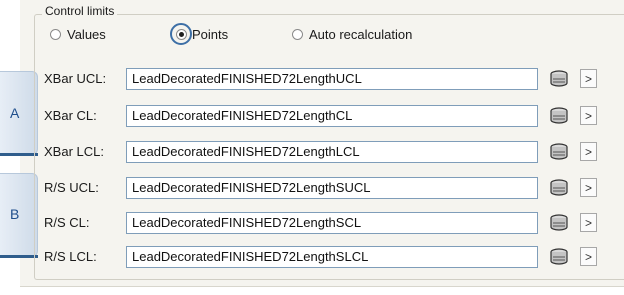 Image resolution: width=624 pixels, height=295 pixels. I want to click on radio-points-circle, so click(181, 34).